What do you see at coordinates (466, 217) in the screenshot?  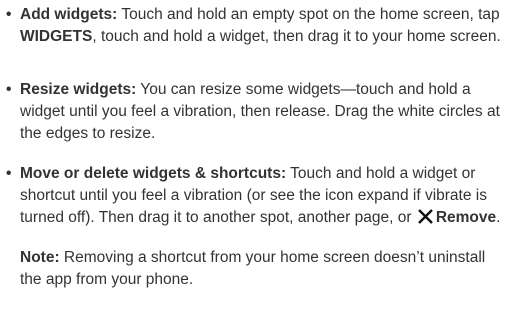 I see `remove-keyword: Remove` at bounding box center [466, 217].